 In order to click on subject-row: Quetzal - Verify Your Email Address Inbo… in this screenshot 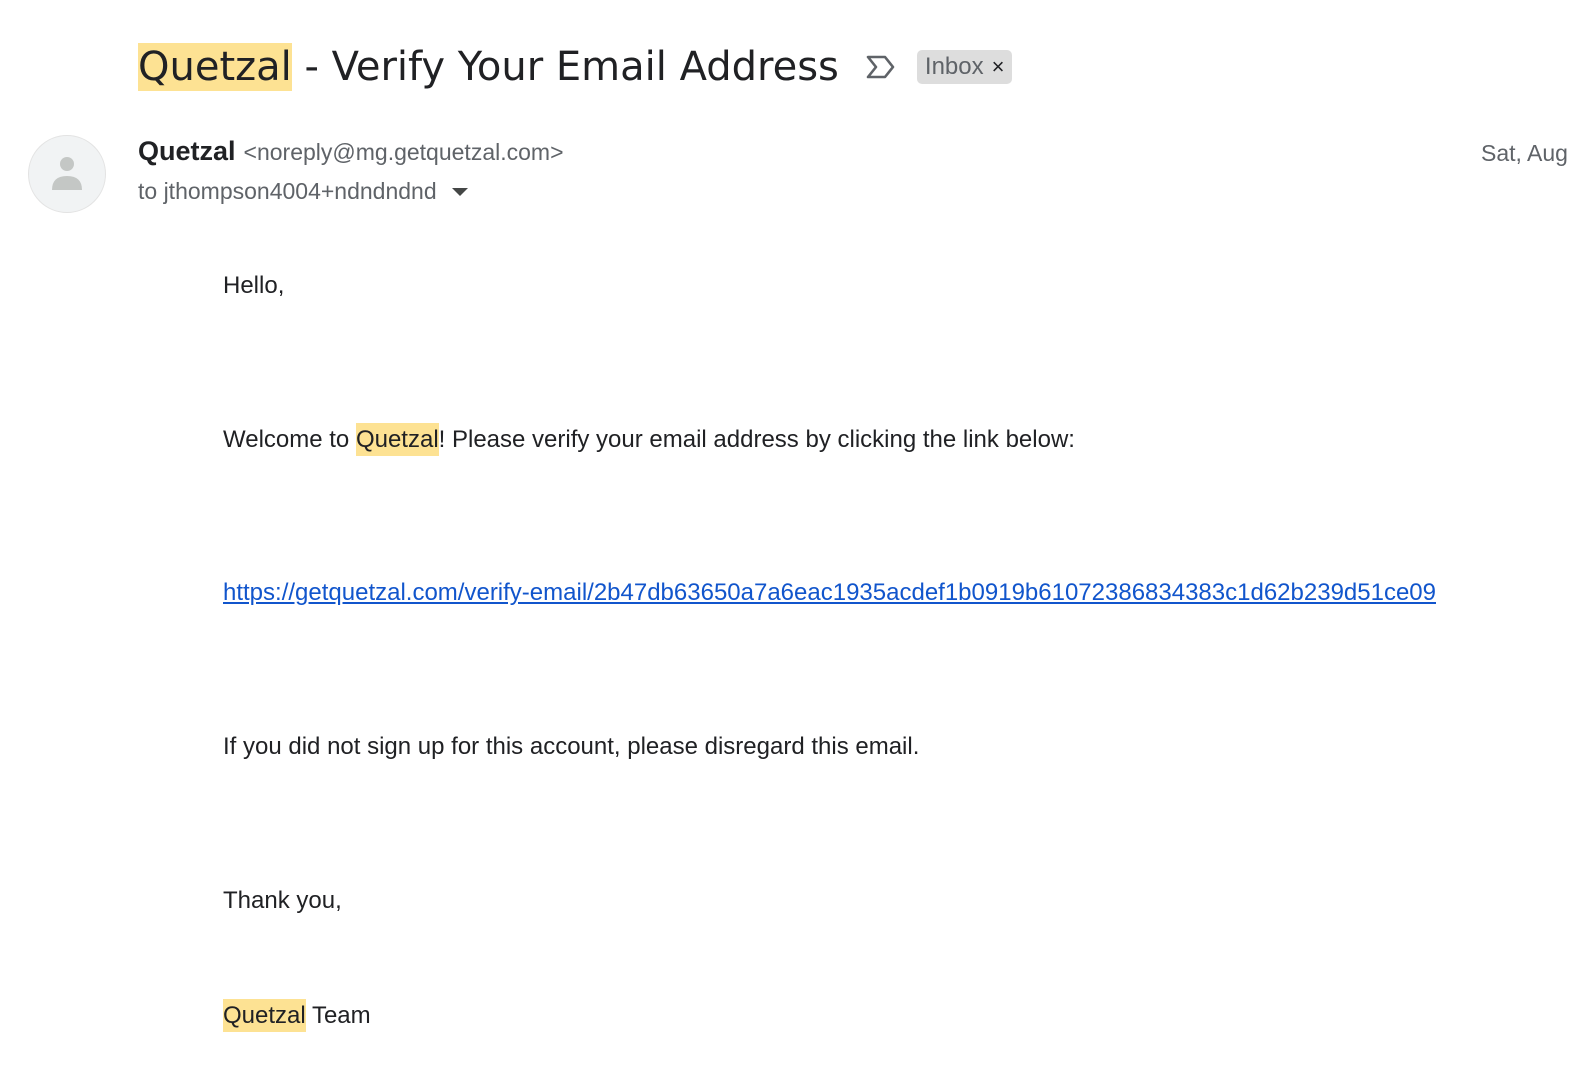, I will do `click(575, 67)`.